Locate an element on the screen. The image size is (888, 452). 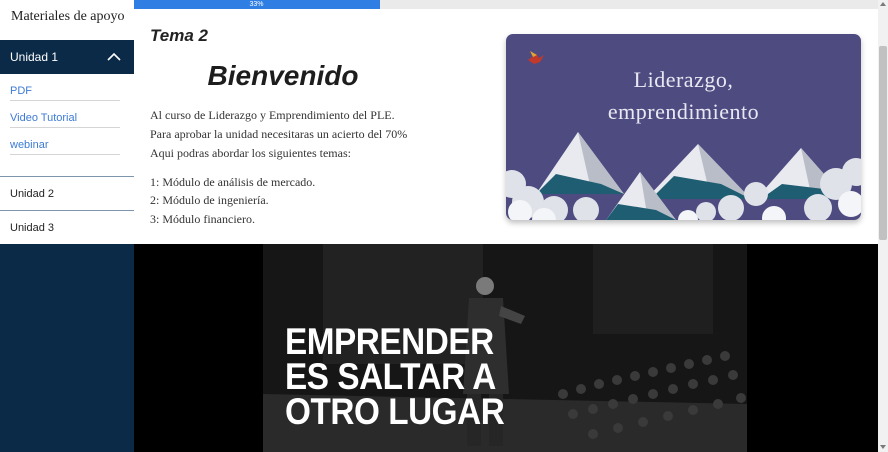
video-caption-line: EMPRENDER is located at coordinates (389, 341).